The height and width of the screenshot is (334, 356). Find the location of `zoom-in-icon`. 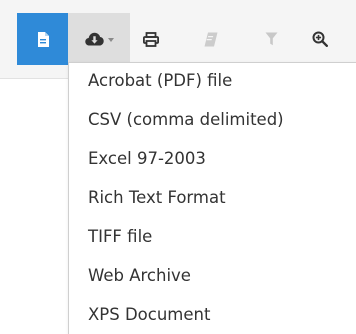

zoom-in-icon is located at coordinates (320, 39).